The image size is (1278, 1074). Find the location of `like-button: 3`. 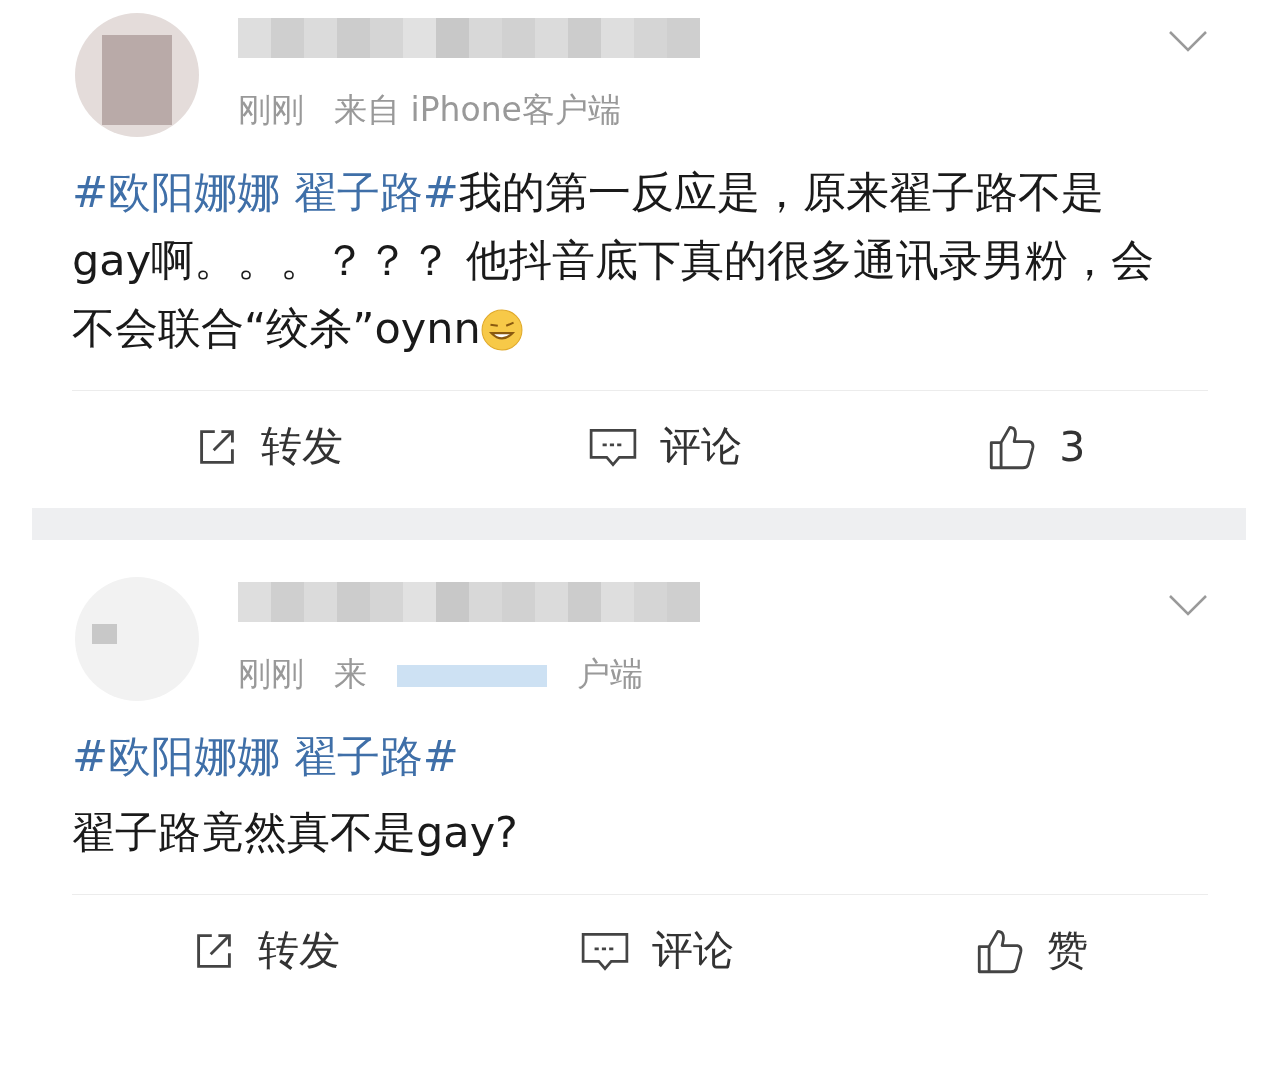

like-button: 3 is located at coordinates (1036, 446).